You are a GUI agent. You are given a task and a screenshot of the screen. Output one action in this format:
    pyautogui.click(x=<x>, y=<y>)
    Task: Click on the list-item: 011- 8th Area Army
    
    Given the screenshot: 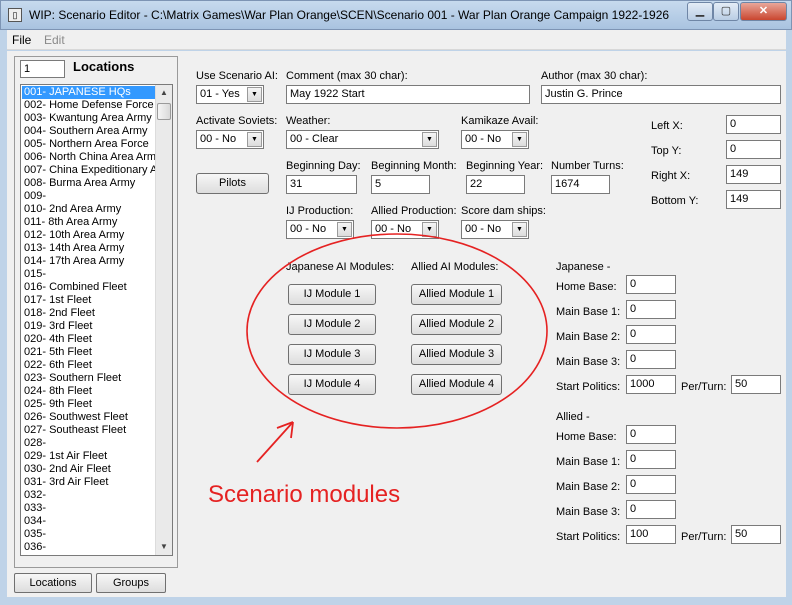 What is the action you would take?
    pyautogui.click(x=89, y=222)
    